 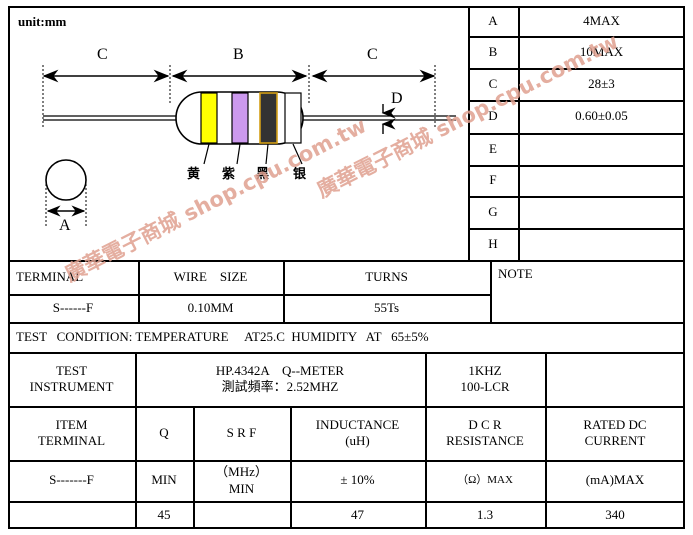 I want to click on qmeter-frequency: 測試頻率：2.52MHZ, so click(x=280, y=386).